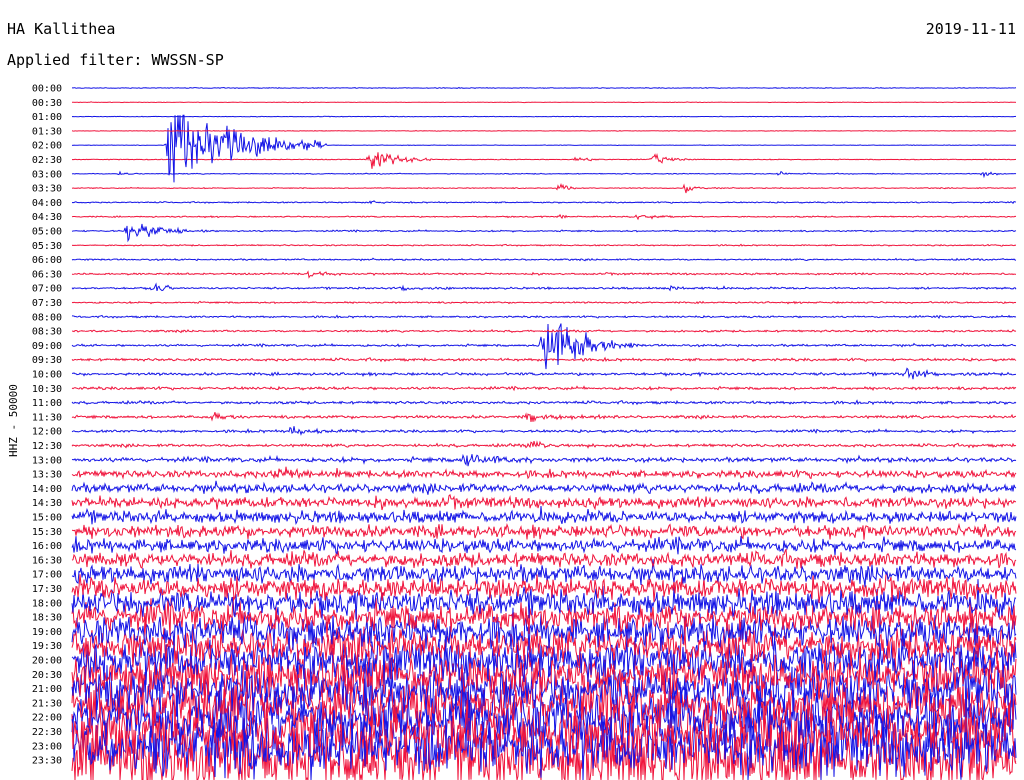 The image size is (1024, 780). What do you see at coordinates (47, 560) in the screenshot?
I see `time-label-1630: 16:30` at bounding box center [47, 560].